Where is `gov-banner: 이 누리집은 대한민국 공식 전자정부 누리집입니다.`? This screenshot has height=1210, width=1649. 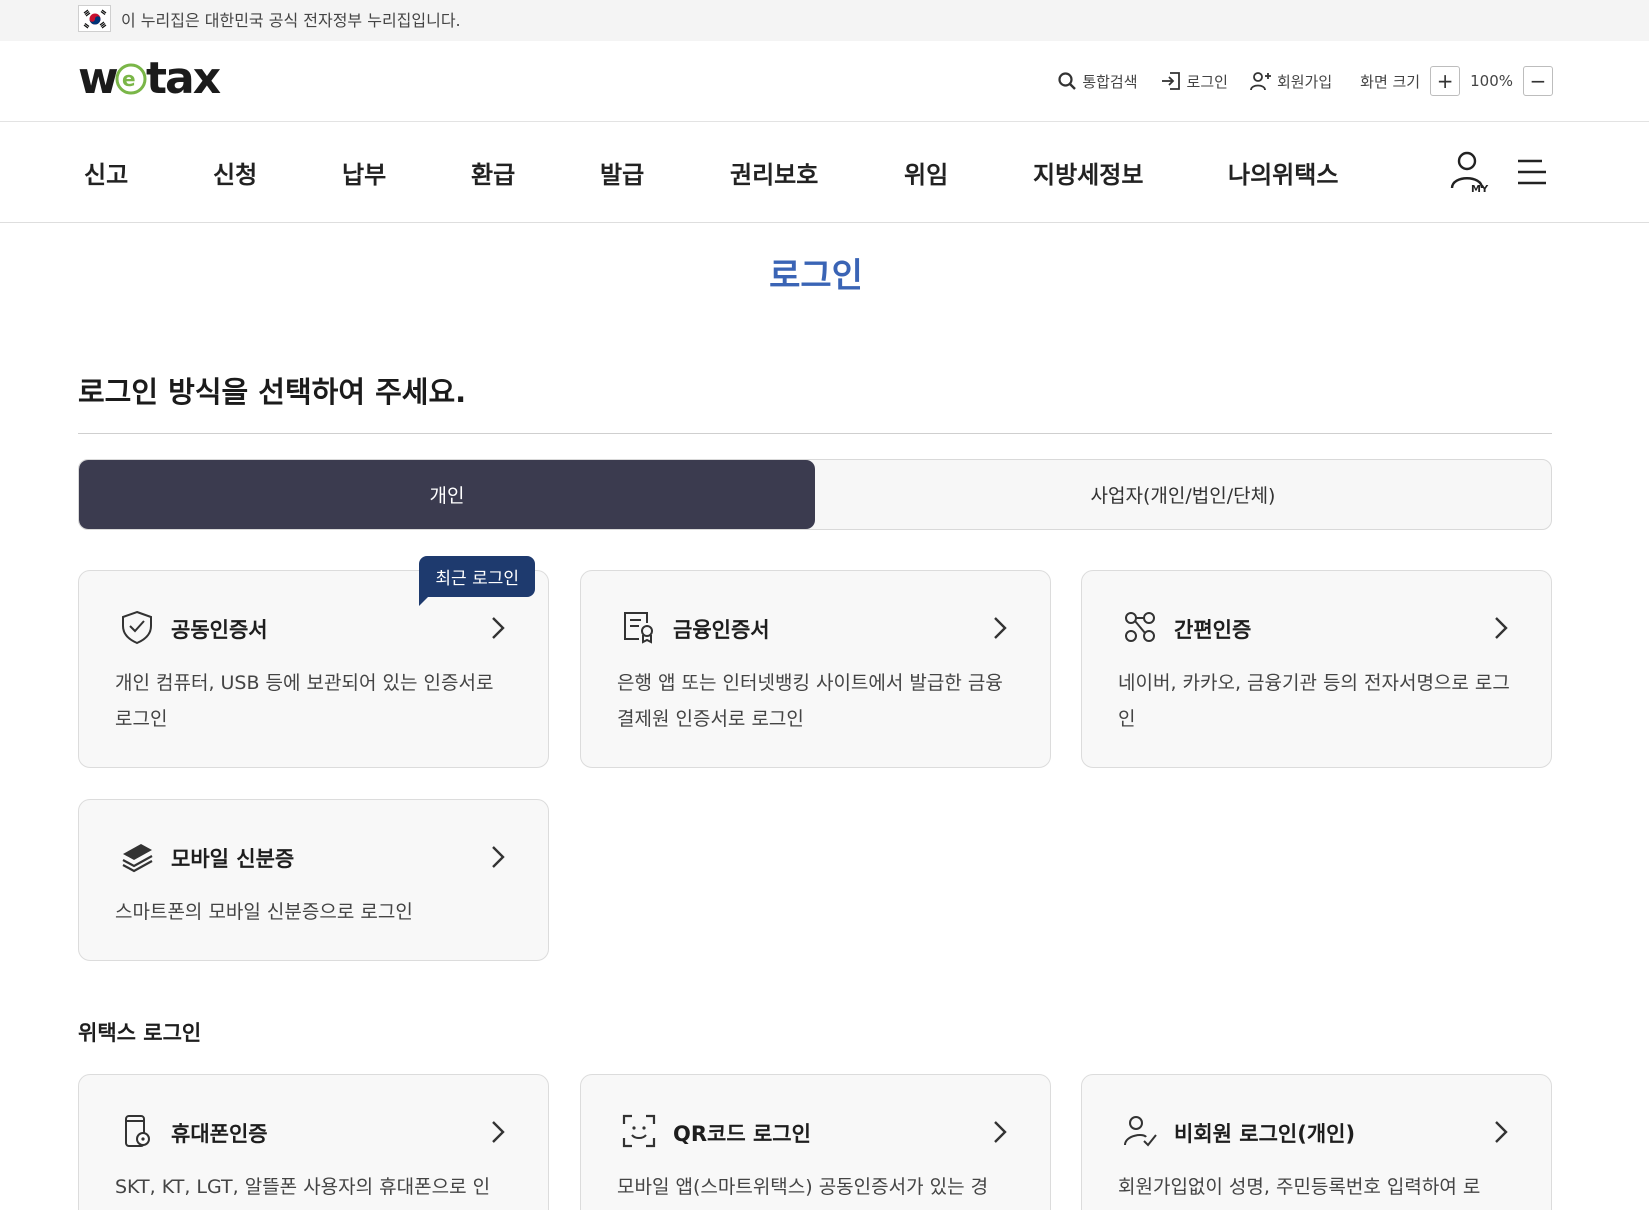
gov-banner: 이 누리집은 대한민국 공식 전자정부 누리집입니다. is located at coordinates (824, 20).